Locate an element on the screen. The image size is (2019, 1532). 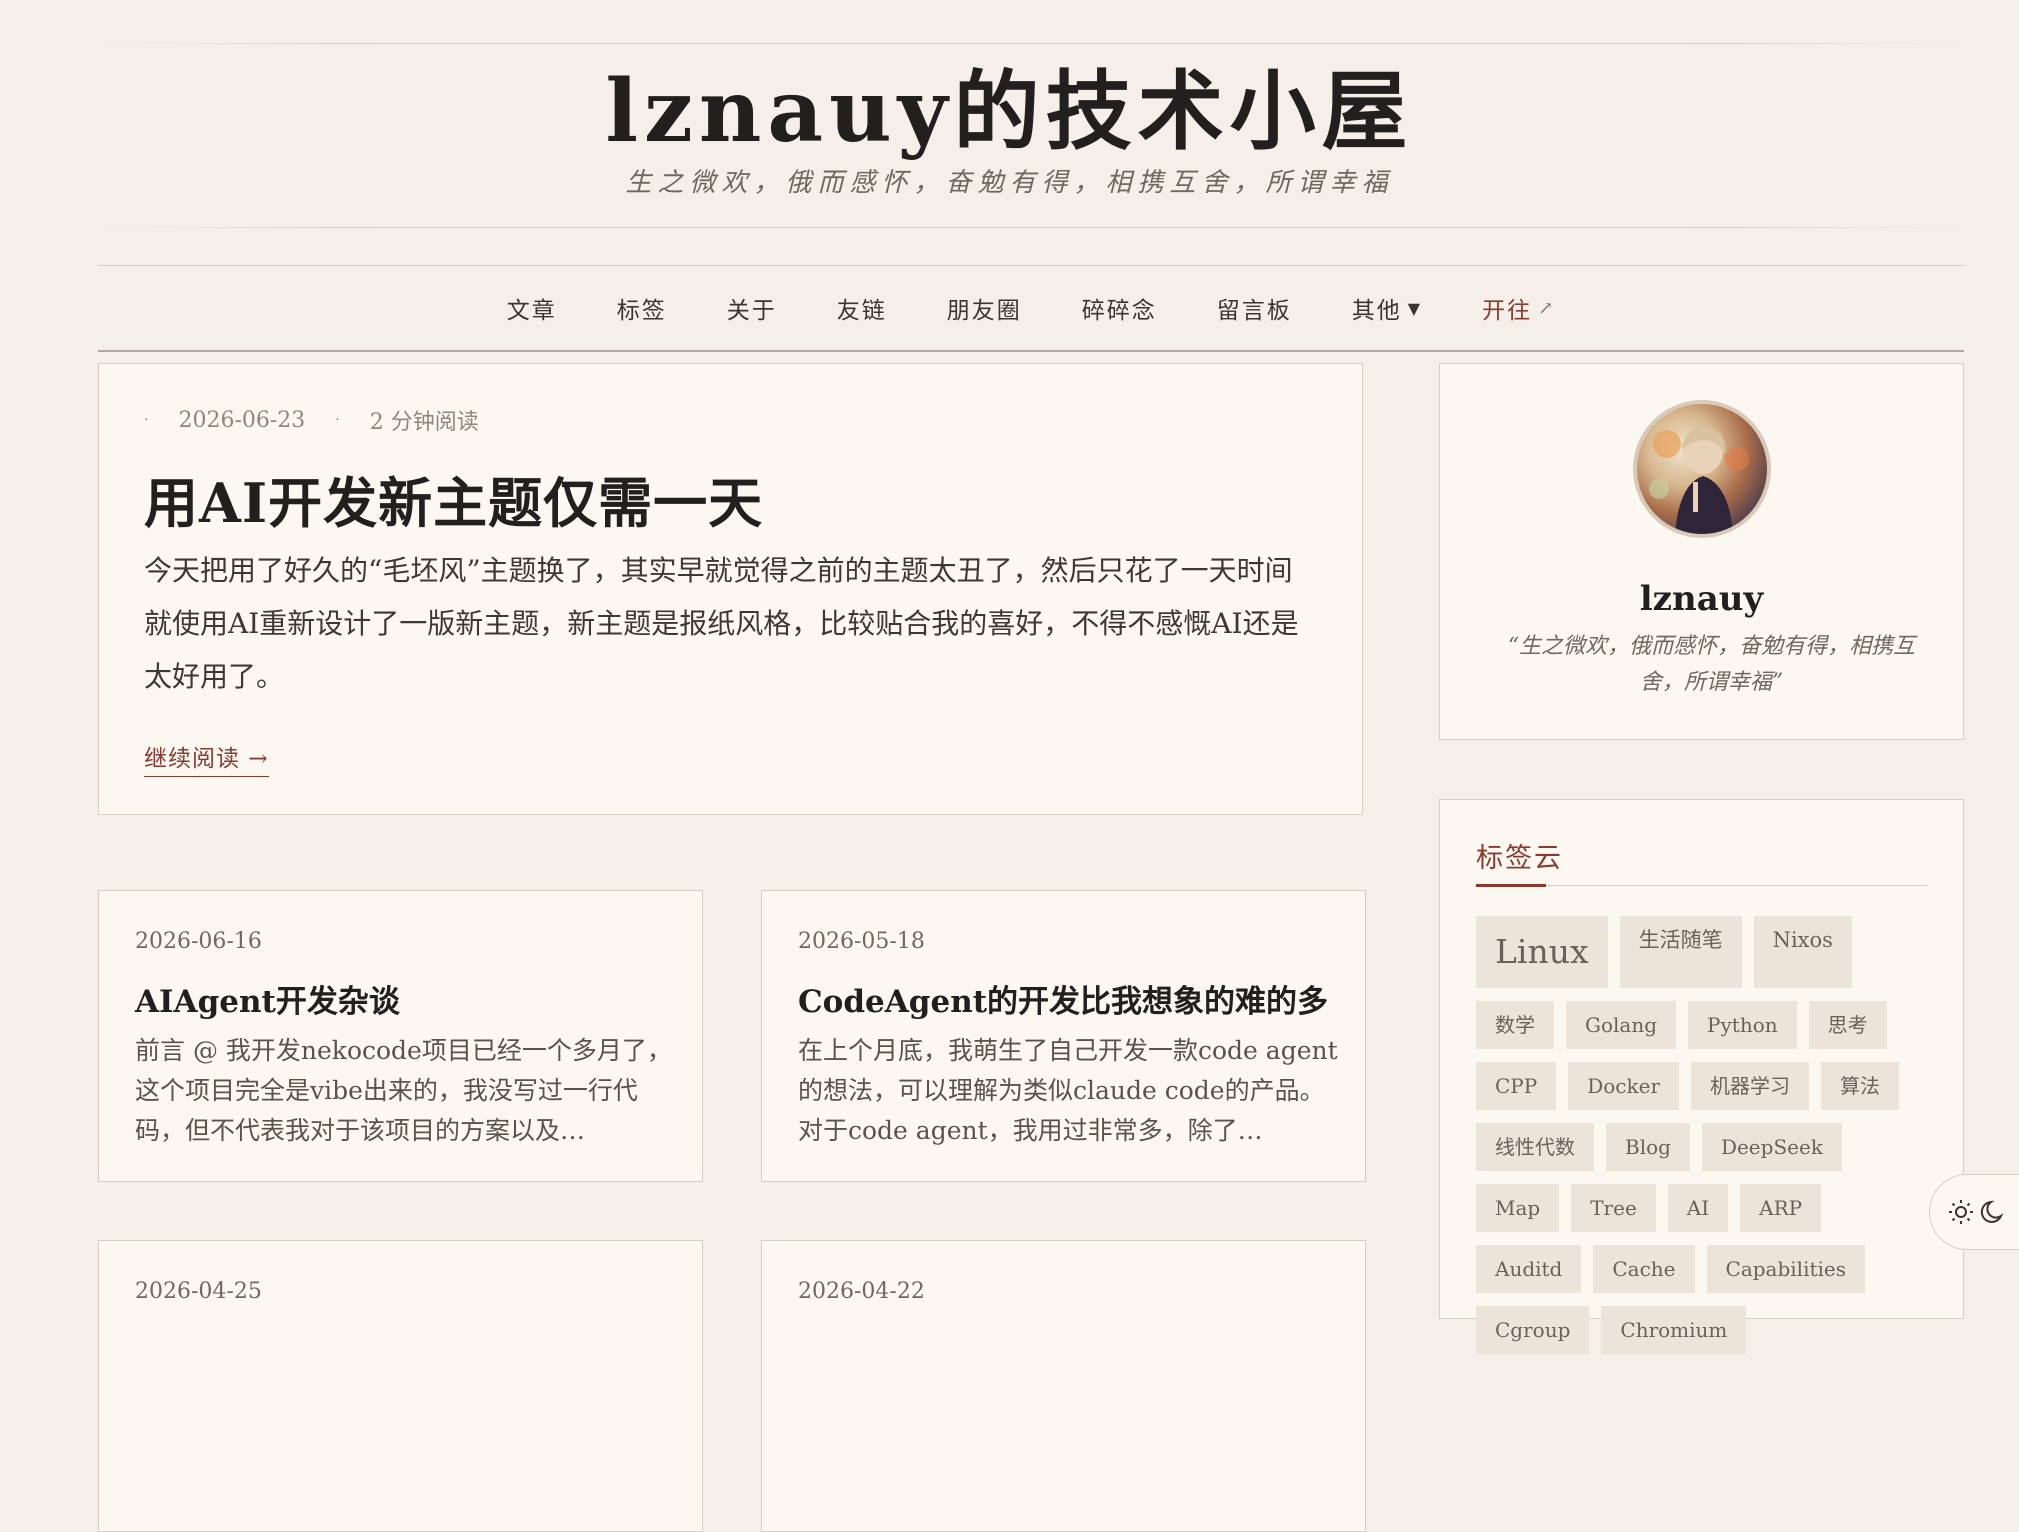
sun-moon-icons is located at coordinates (1976, 1212).